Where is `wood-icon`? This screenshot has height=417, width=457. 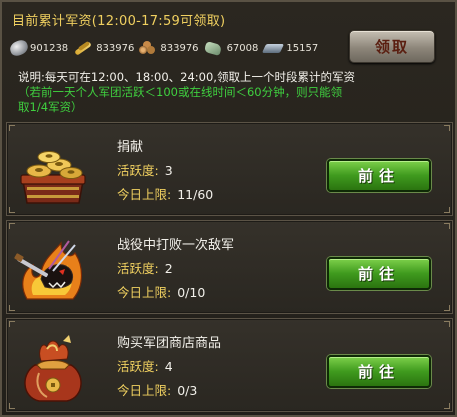
wood-icon is located at coordinates (148, 48).